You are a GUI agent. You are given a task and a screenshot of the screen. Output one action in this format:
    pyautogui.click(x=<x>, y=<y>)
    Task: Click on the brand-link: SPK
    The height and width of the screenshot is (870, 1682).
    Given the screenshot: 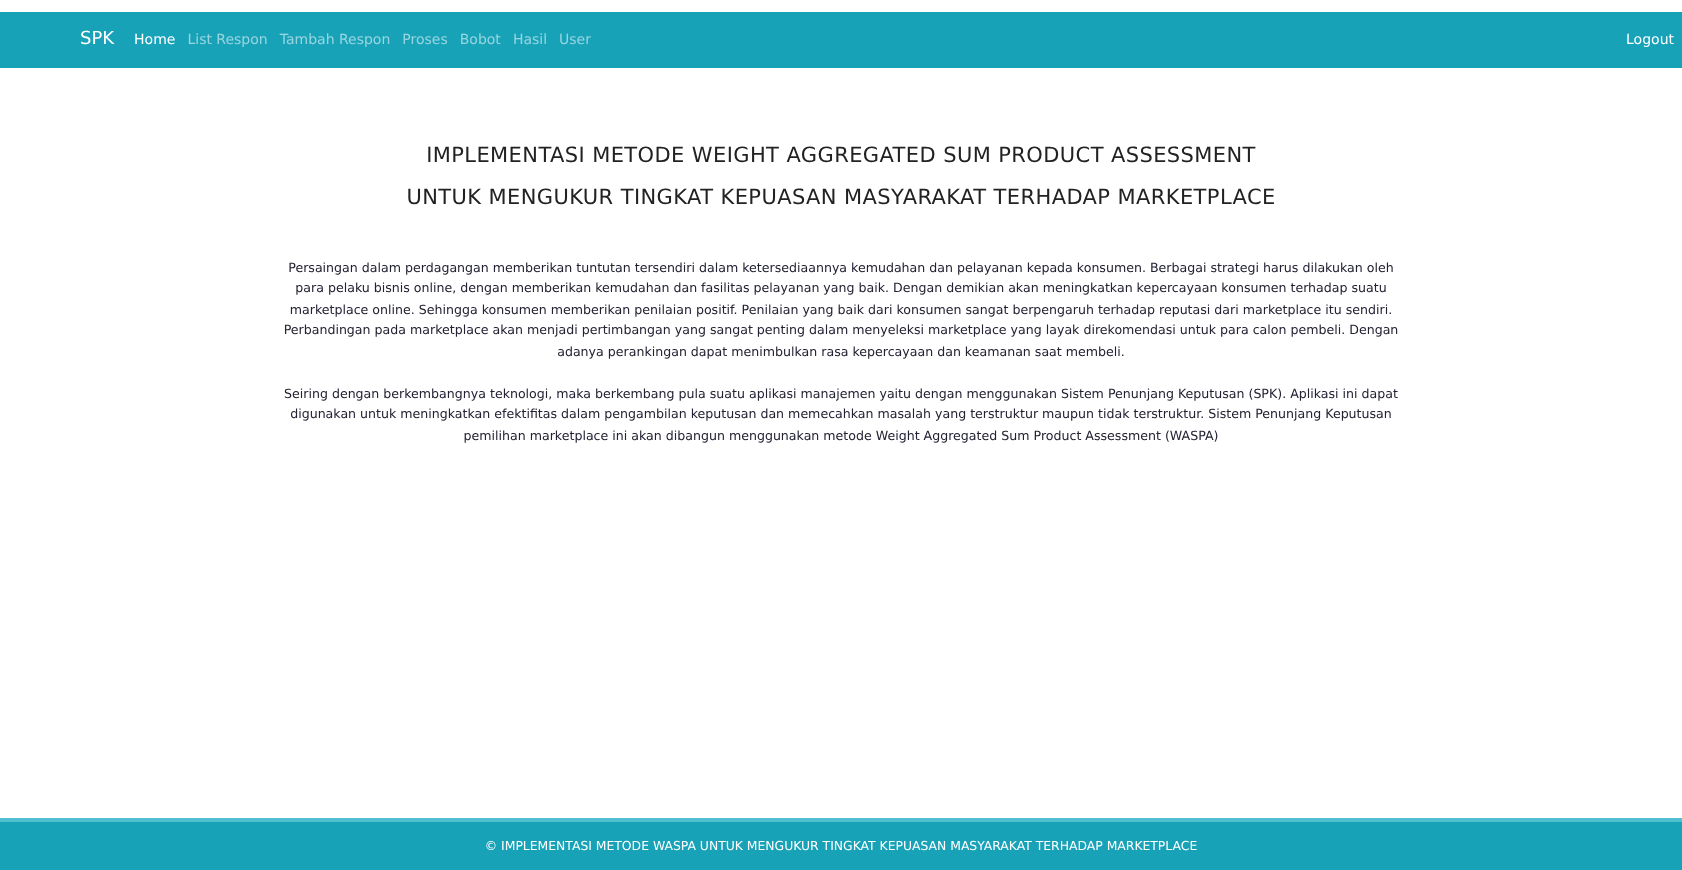 What is the action you would take?
    pyautogui.click(x=97, y=40)
    